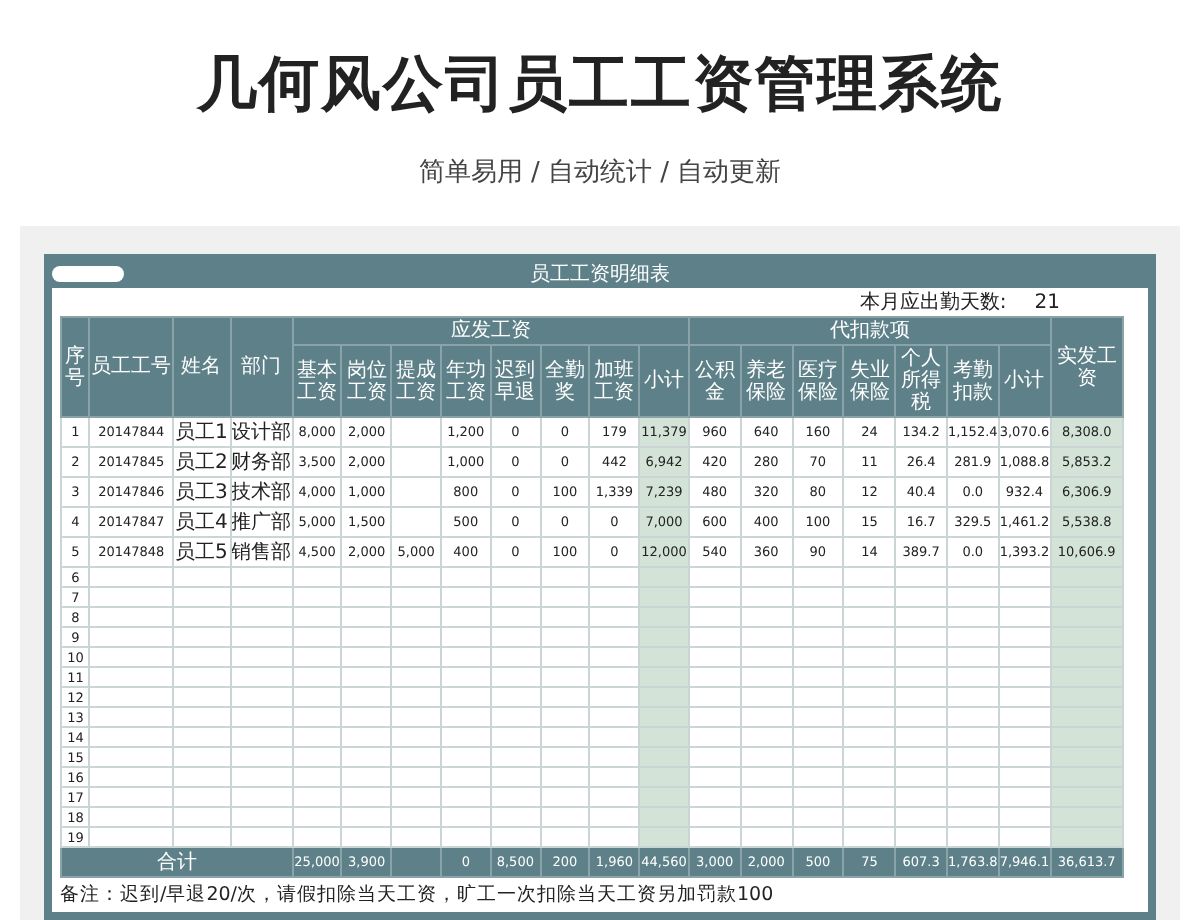 This screenshot has height=920, width=1200. I want to click on column-header: 年功工资, so click(466, 381).